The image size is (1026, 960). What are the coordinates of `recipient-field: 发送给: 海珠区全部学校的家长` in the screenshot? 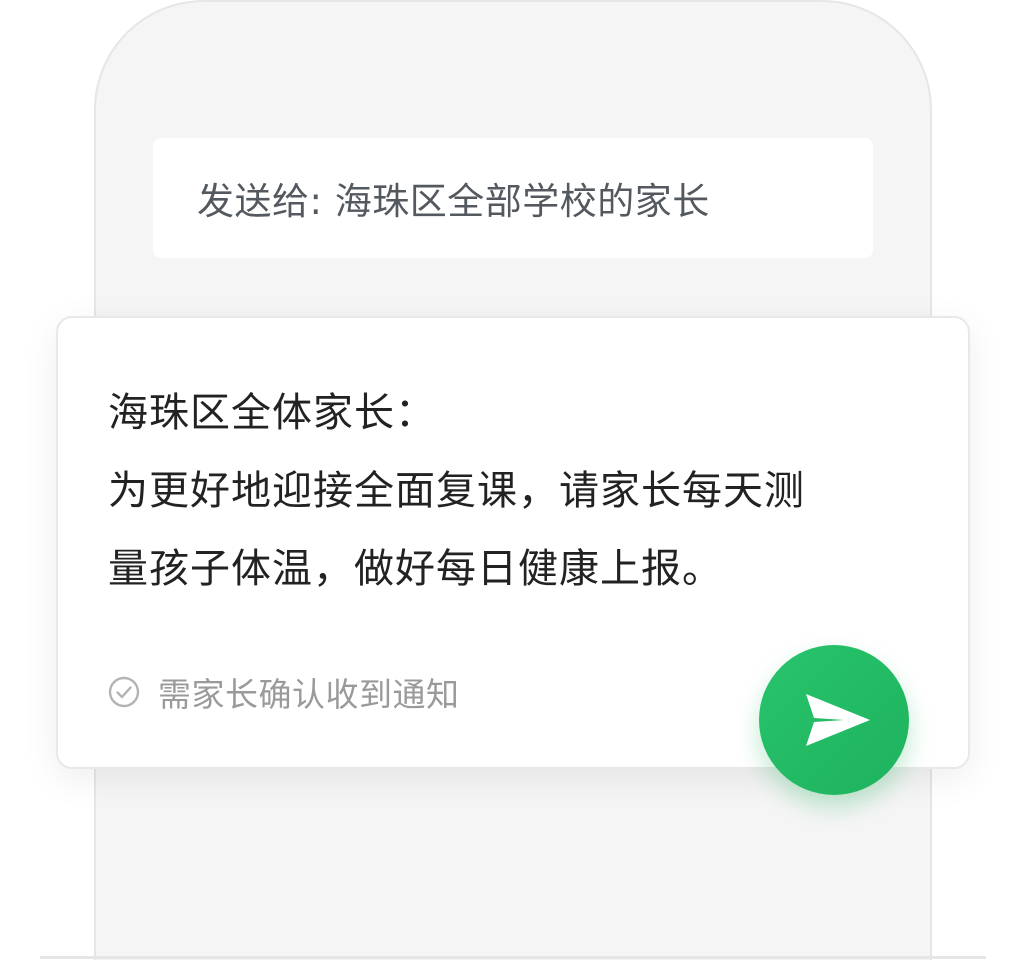 It's located at (513, 198).